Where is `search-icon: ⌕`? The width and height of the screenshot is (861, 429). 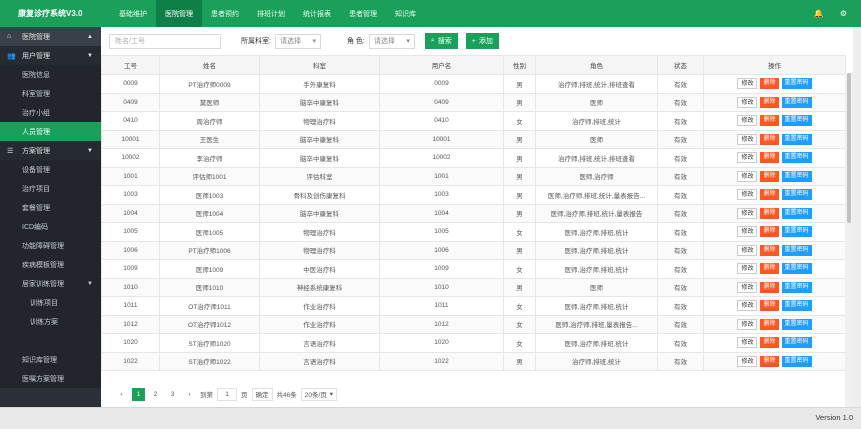
search-icon: ⌕ is located at coordinates (432, 40).